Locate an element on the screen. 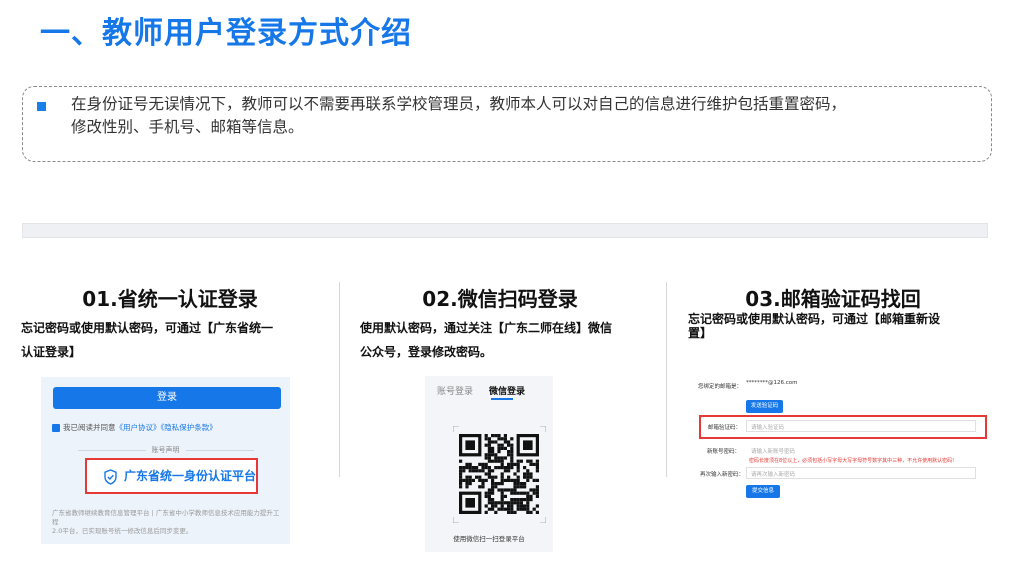 This screenshot has height=565, width=1024. id-platform-button: 广东省统一身份认证平台 is located at coordinates (171, 476).